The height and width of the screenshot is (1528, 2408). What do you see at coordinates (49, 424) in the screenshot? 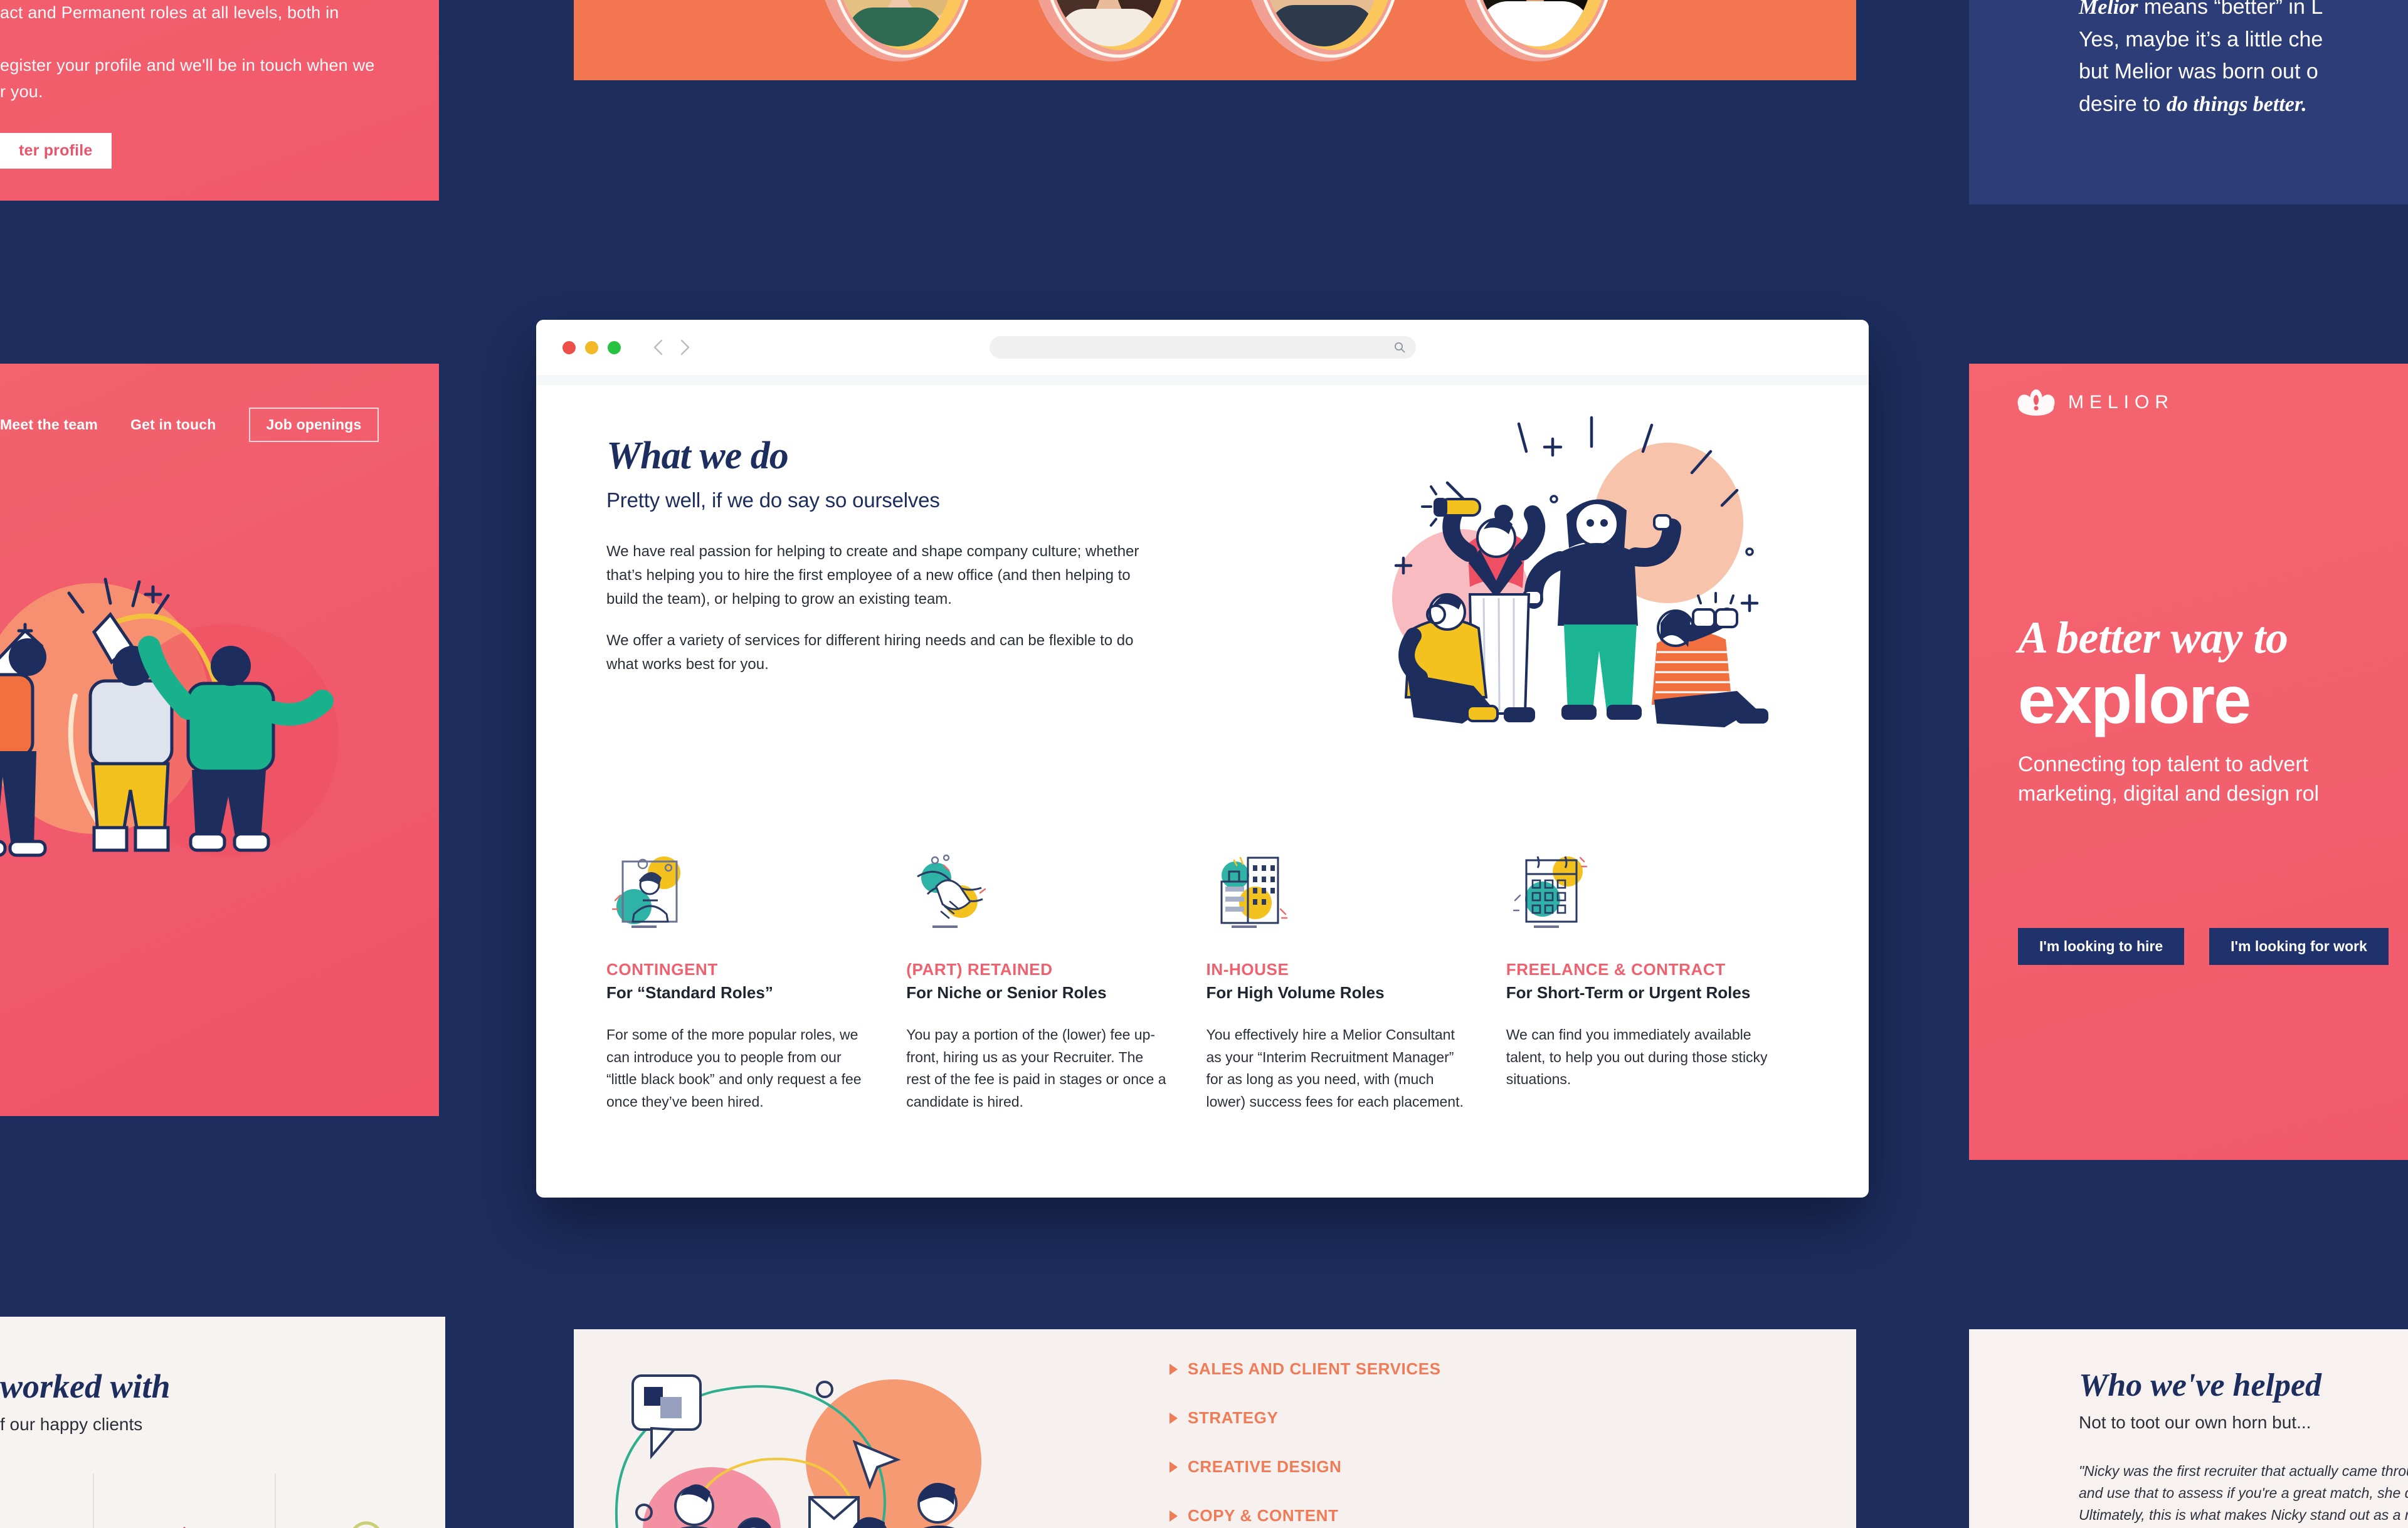
I see `nav-item-meet-the-team: Meet the team` at bounding box center [49, 424].